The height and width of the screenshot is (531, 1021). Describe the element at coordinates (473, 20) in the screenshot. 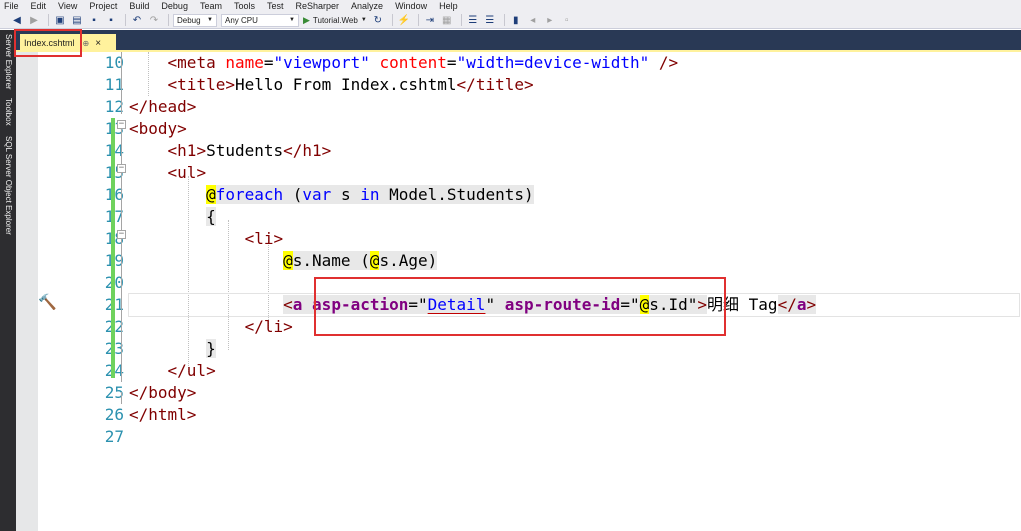

I see `comment-icon: ☰` at that location.